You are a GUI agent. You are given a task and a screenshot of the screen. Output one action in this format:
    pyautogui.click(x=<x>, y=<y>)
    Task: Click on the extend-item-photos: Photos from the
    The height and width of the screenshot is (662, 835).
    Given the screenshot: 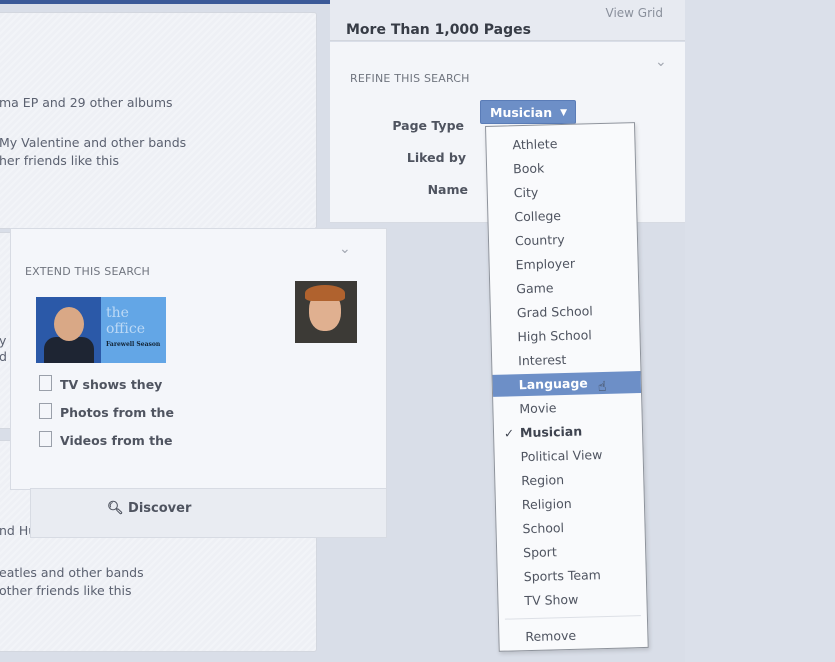 What is the action you would take?
    pyautogui.click(x=106, y=411)
    